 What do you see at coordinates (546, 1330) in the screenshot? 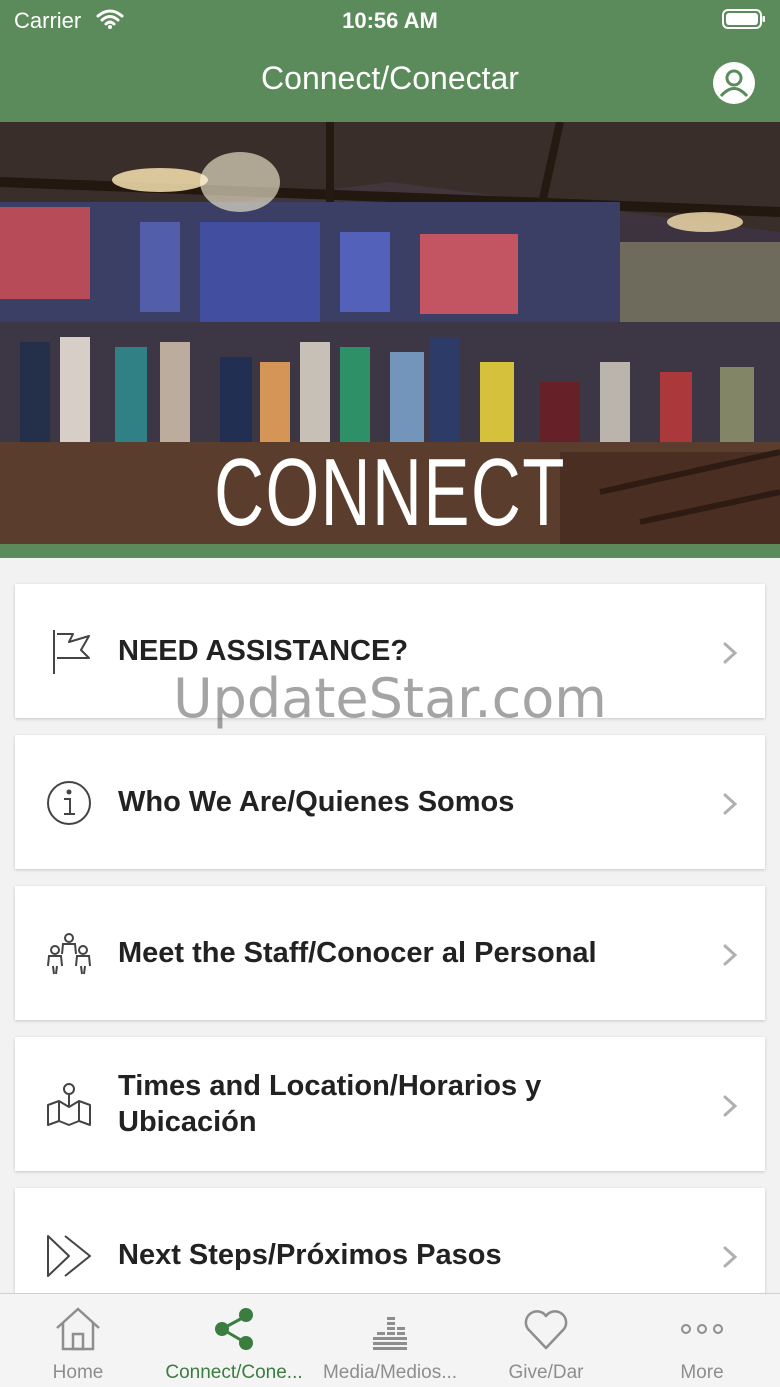
I see `heart-icon` at bounding box center [546, 1330].